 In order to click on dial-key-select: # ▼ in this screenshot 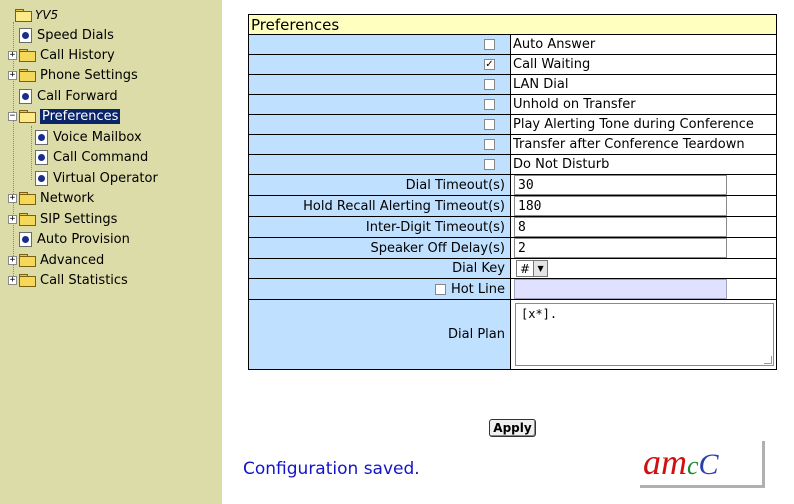, I will do `click(532, 268)`.